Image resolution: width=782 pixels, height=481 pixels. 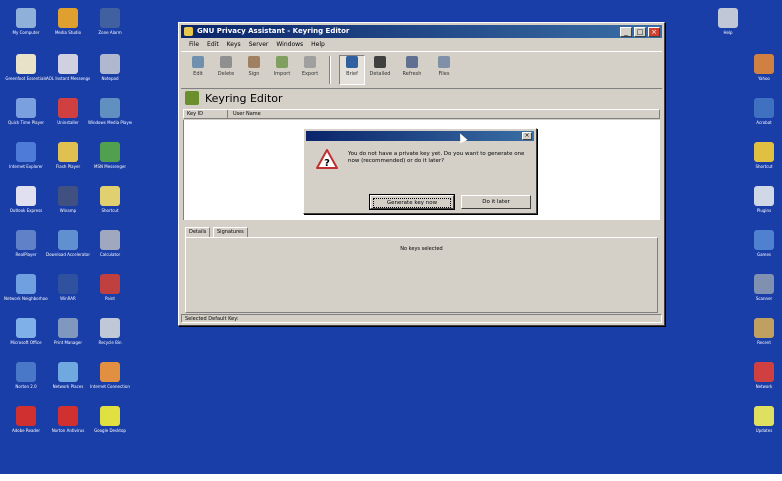 I want to click on toolbar-label: Import, so click(x=282, y=74).